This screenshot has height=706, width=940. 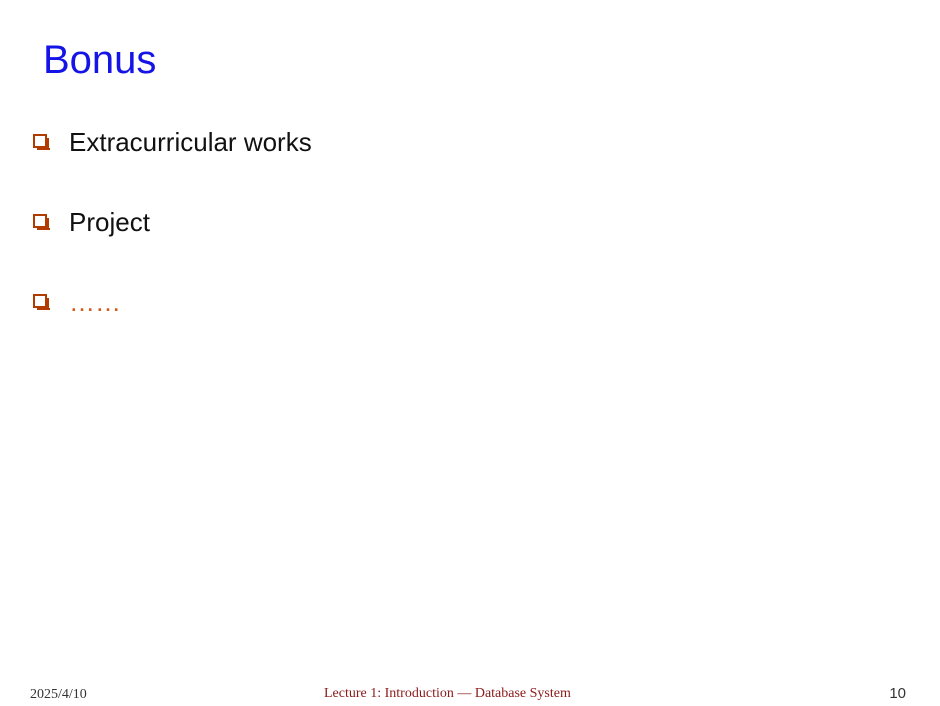 I want to click on footer-date: 2025/4/10, so click(x=58, y=694).